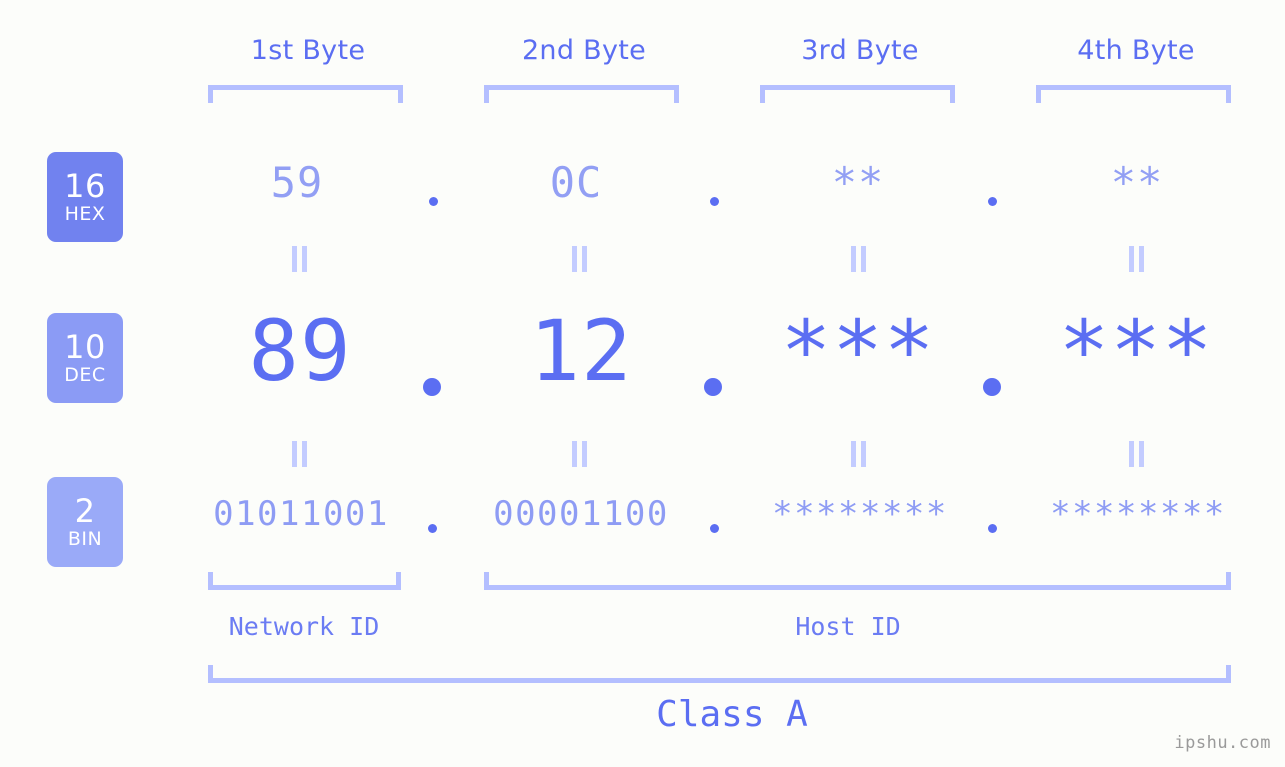 The image size is (1285, 767). Describe the element at coordinates (1222, 743) in the screenshot. I see `watermark-ipshu: ipshu.com` at that location.